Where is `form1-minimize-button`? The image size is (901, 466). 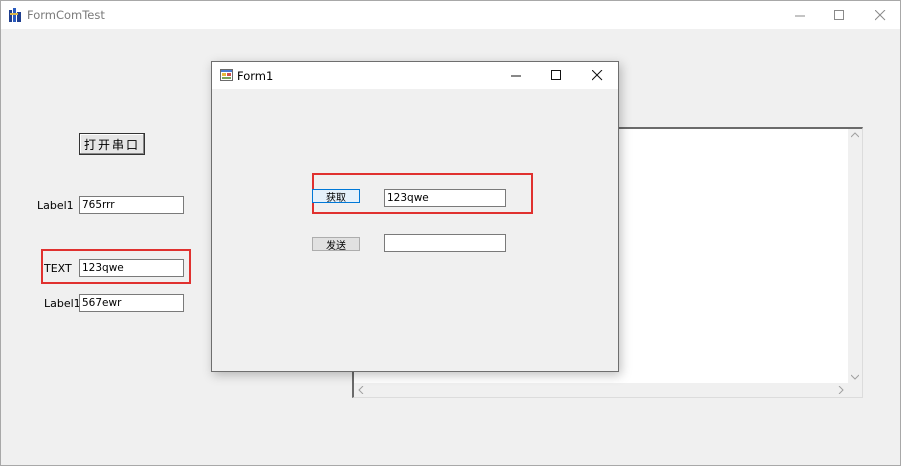 form1-minimize-button is located at coordinates (516, 75).